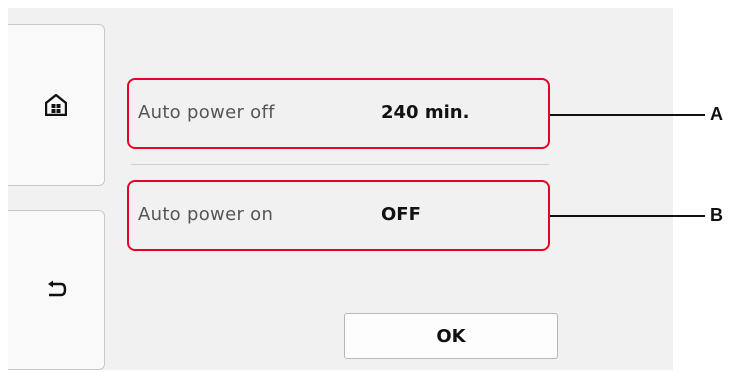 The height and width of the screenshot is (378, 729). I want to click on callout-label-b: B, so click(716, 215).